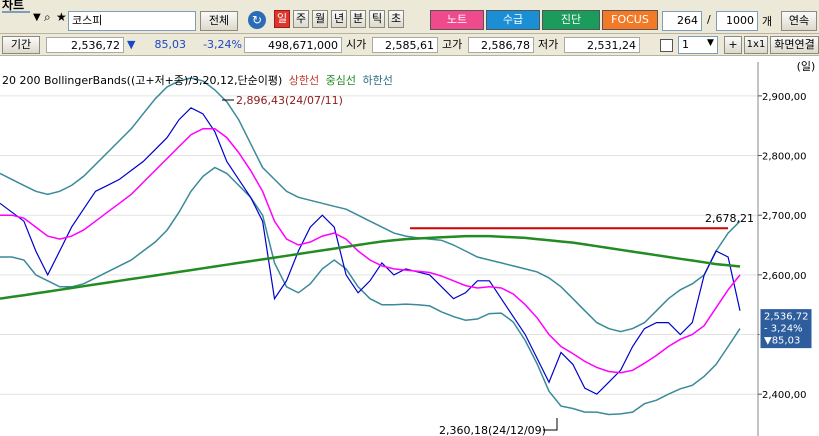 Image resolution: width=819 pixels, height=436 pixels. What do you see at coordinates (782, 341) in the screenshot?
I see `last-price-change: ▼85,03` at bounding box center [782, 341].